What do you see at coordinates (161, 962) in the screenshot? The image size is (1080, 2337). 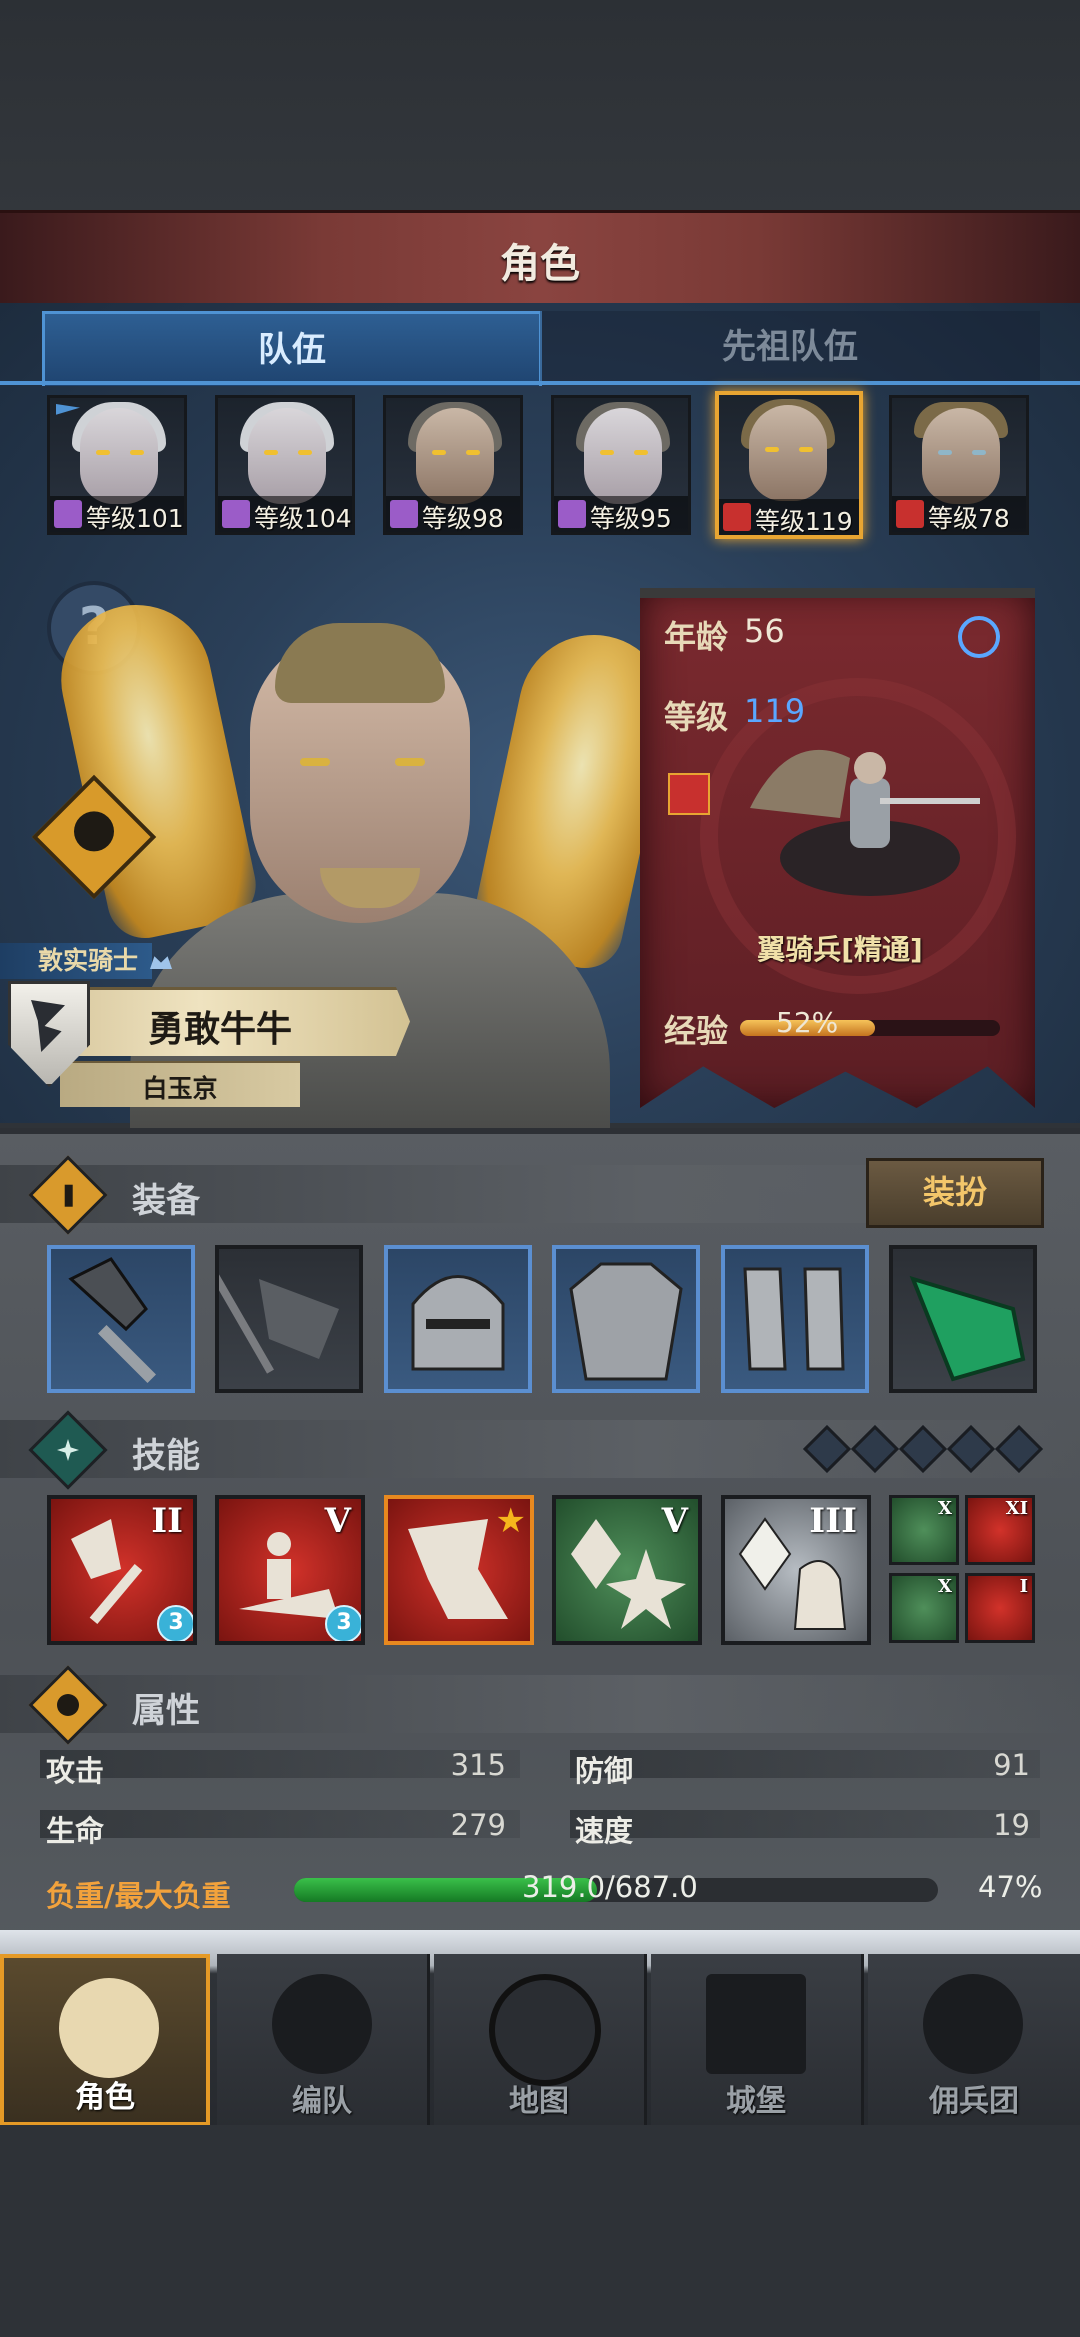 I see `rank-crown-icon` at bounding box center [161, 962].